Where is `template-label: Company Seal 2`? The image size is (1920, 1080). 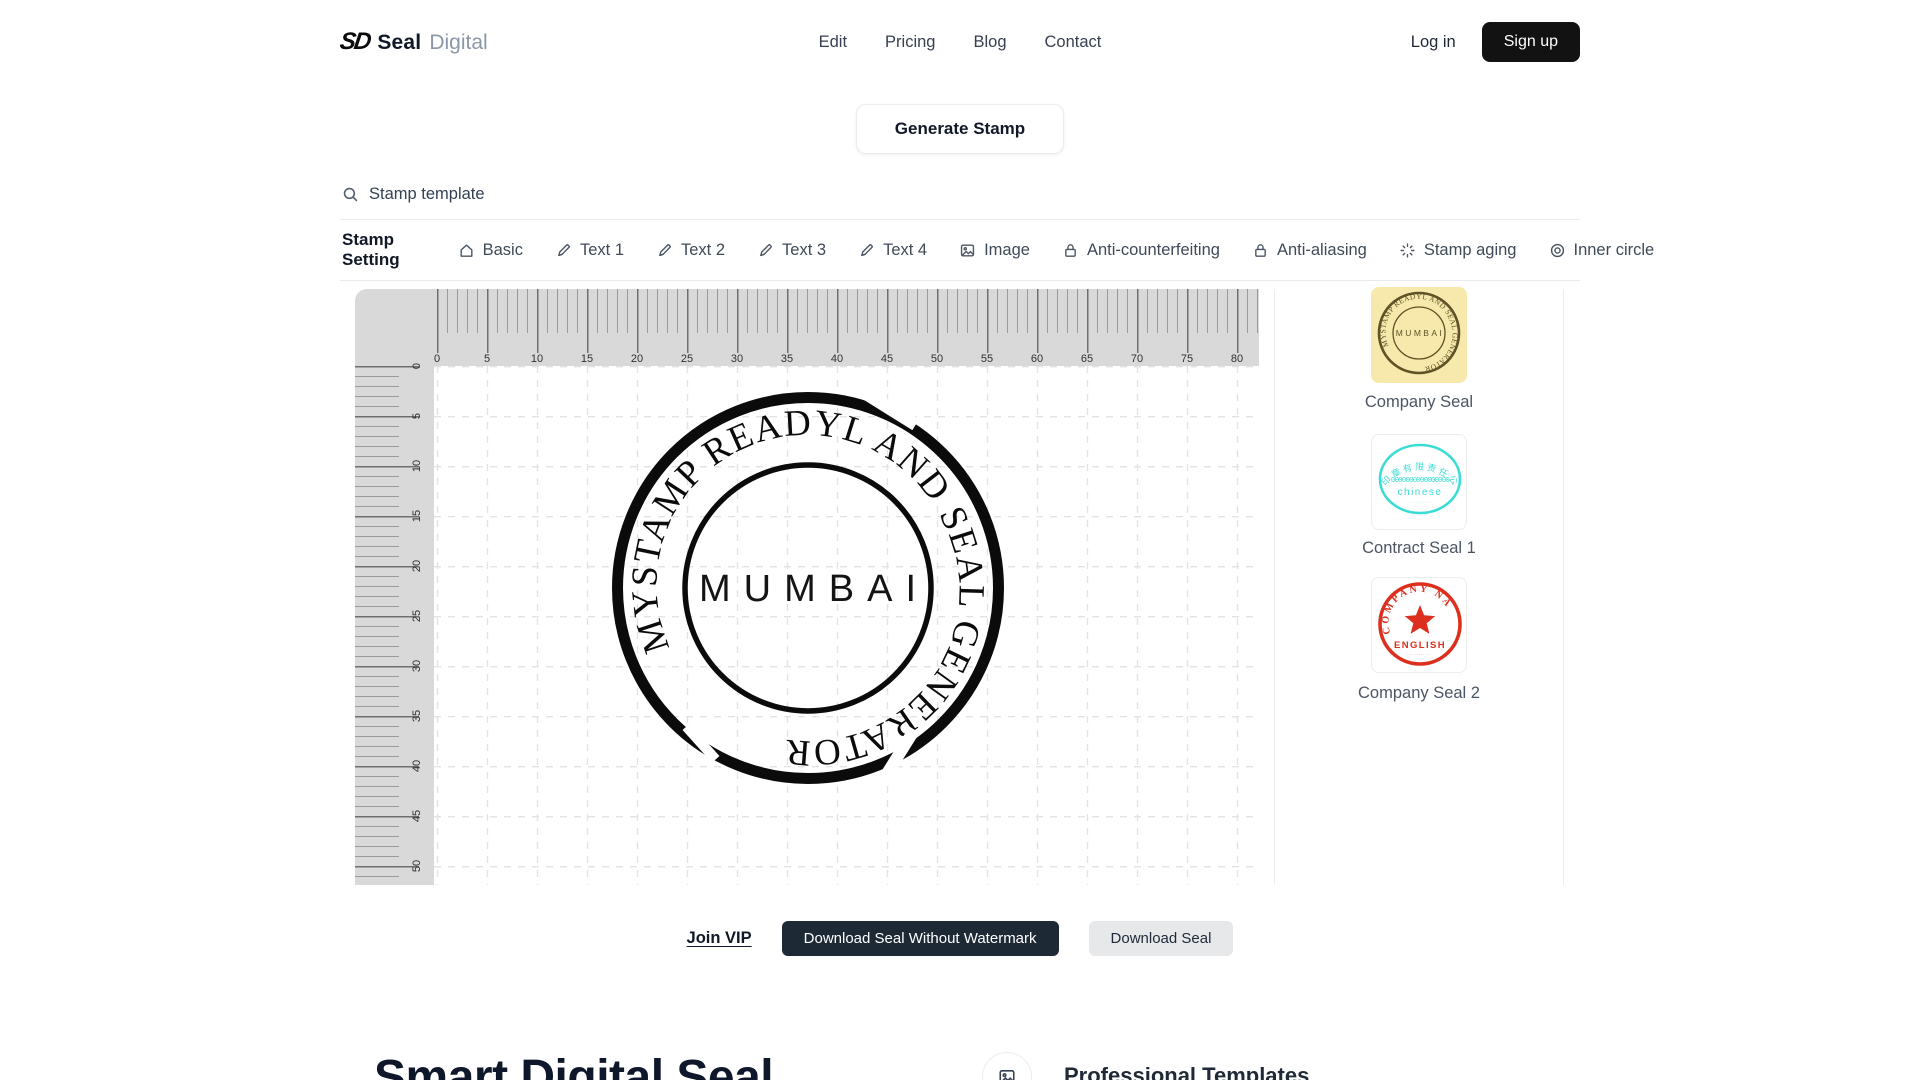
template-label: Company Seal 2 is located at coordinates (1419, 693).